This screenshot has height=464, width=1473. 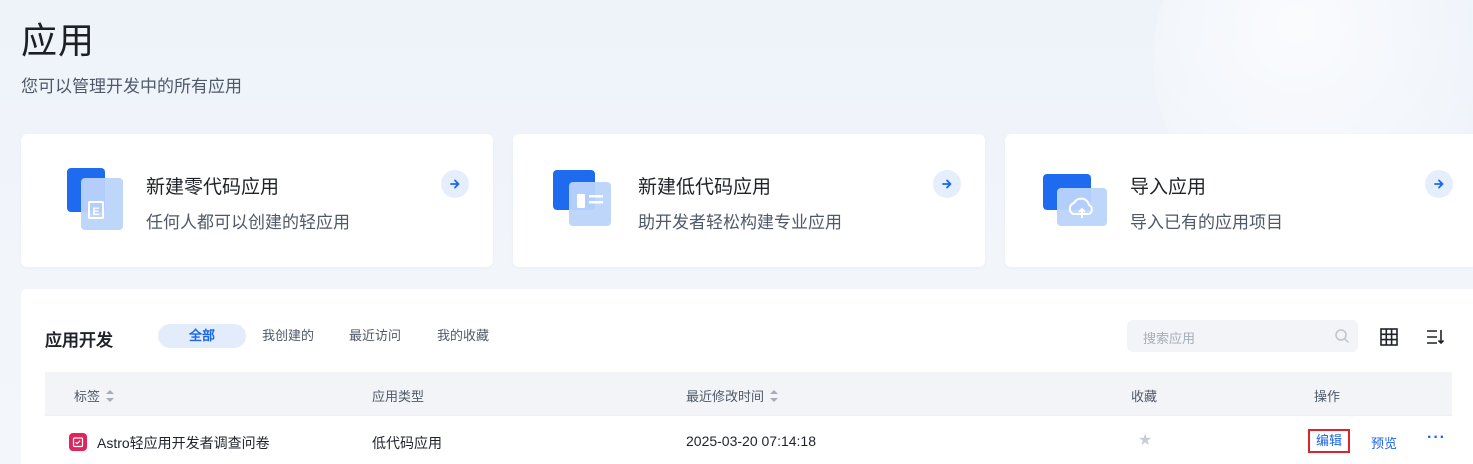 I want to click on preview-button: 预览, so click(x=1384, y=442).